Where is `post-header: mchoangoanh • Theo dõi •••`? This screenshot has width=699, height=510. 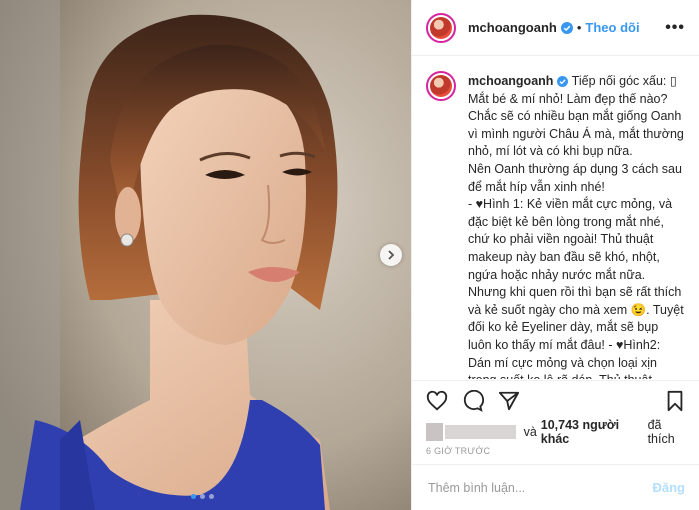
post-header: mchoangoanh • Theo dõi ••• is located at coordinates (555, 28).